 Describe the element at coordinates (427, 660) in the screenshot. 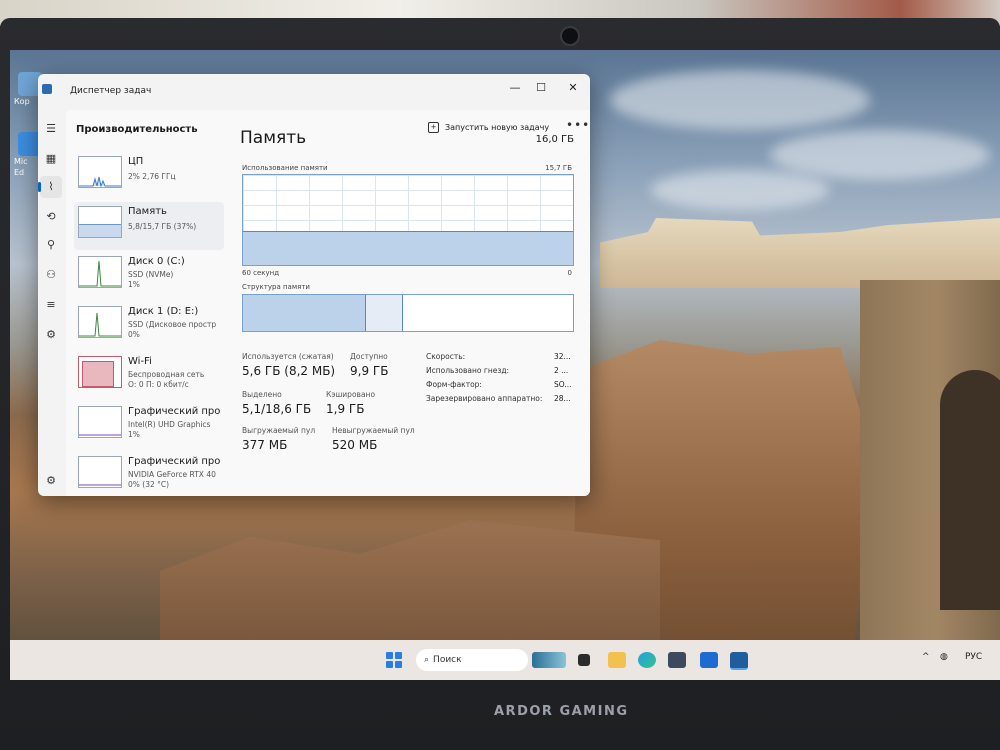

I see `search-icon: ⌕` at that location.